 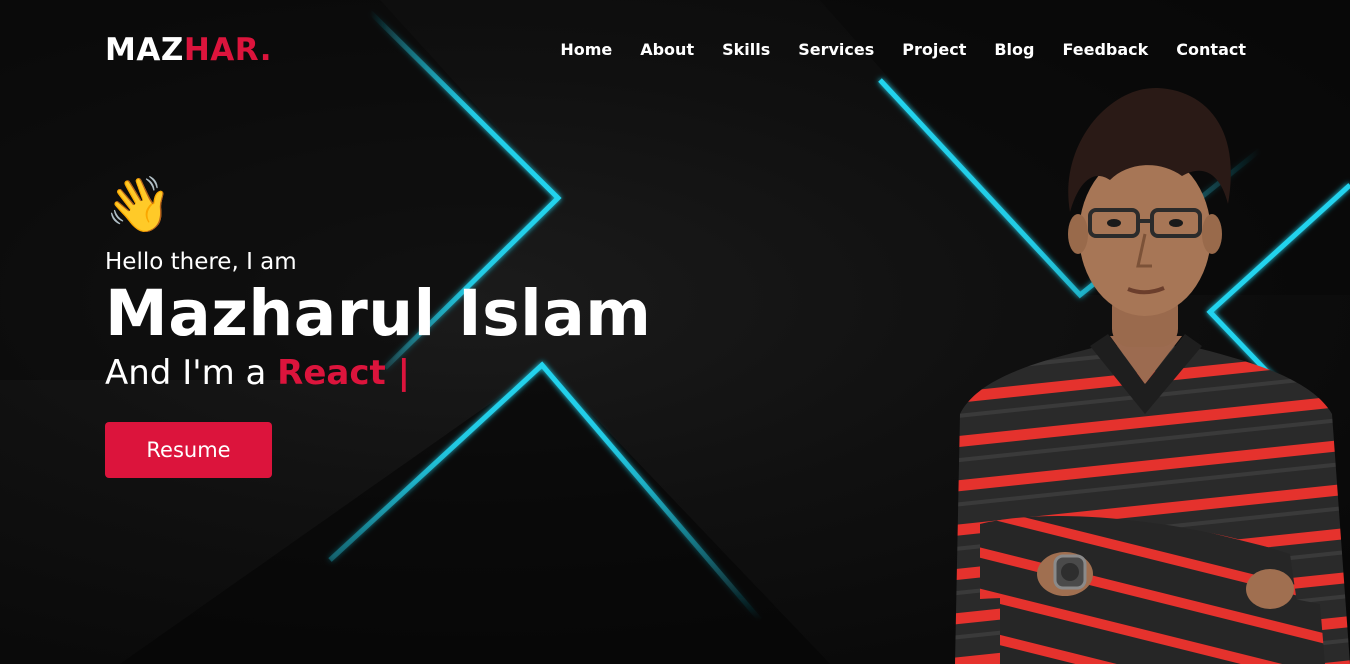 I want to click on hero-name: Mazharul Islam, so click(x=378, y=313).